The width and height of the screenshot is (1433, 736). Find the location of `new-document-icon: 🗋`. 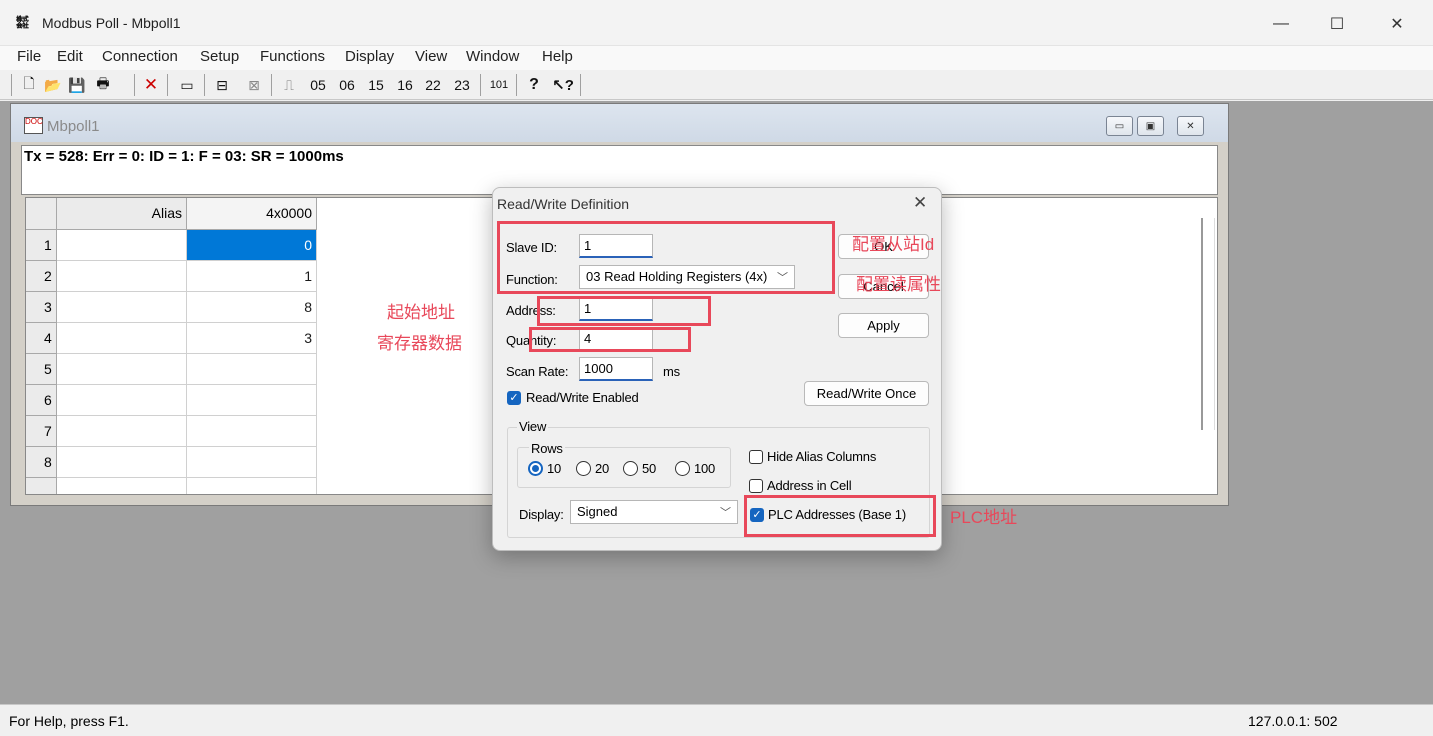

new-document-icon: 🗋 is located at coordinates (29, 85).